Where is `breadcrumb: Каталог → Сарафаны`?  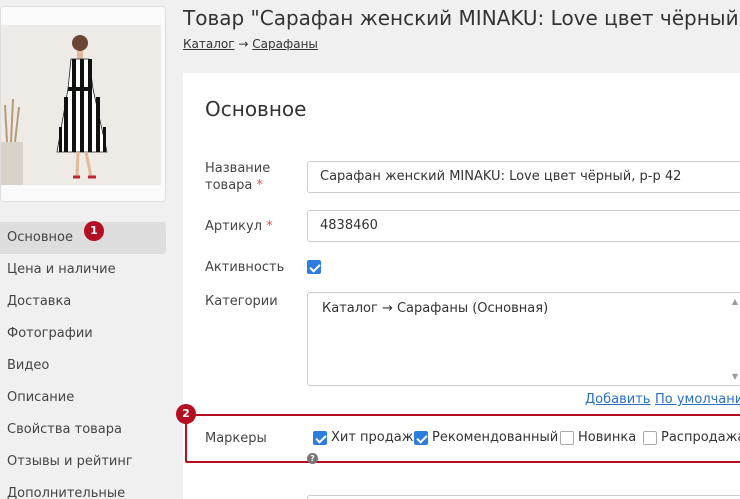
breadcrumb: Каталог → Сарафаны is located at coordinates (250, 44).